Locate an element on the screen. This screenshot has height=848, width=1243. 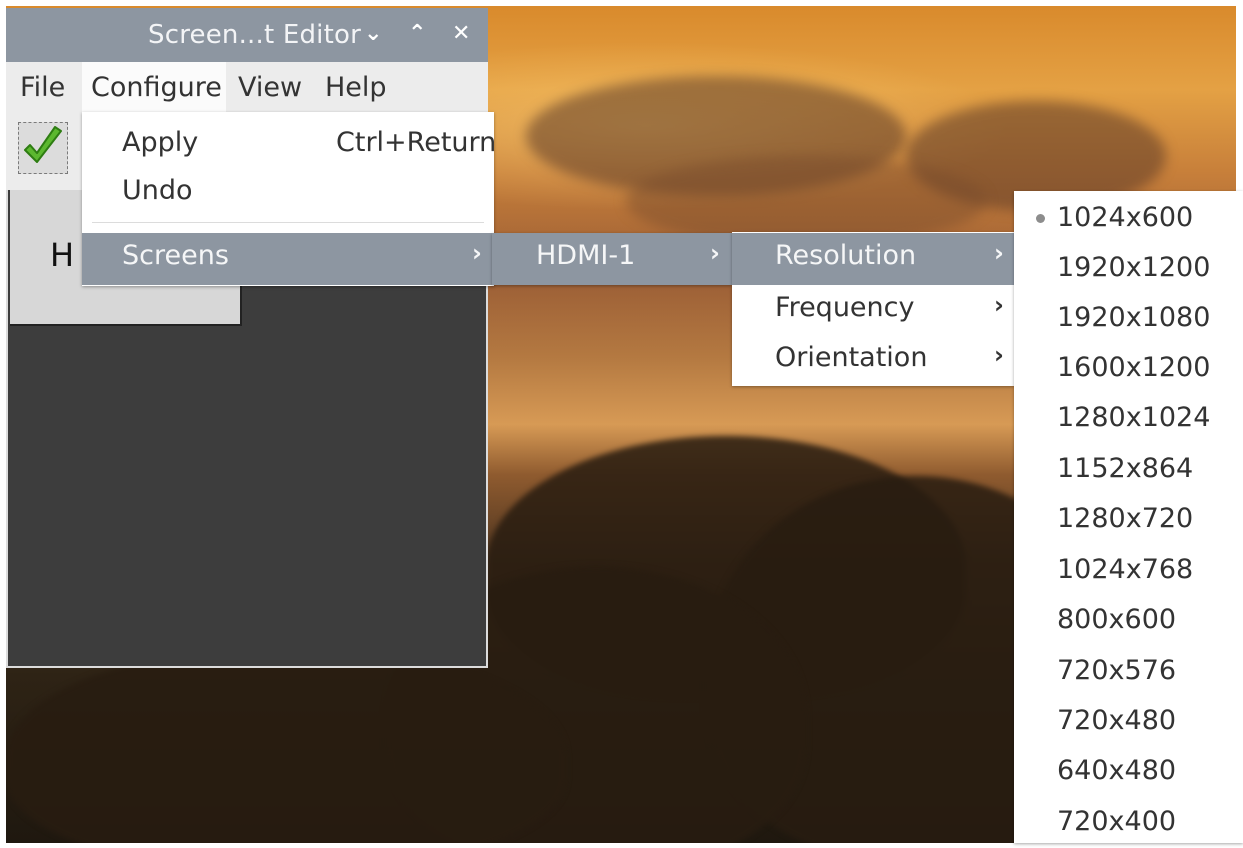
radio-selected-icon is located at coordinates (1040, 218).